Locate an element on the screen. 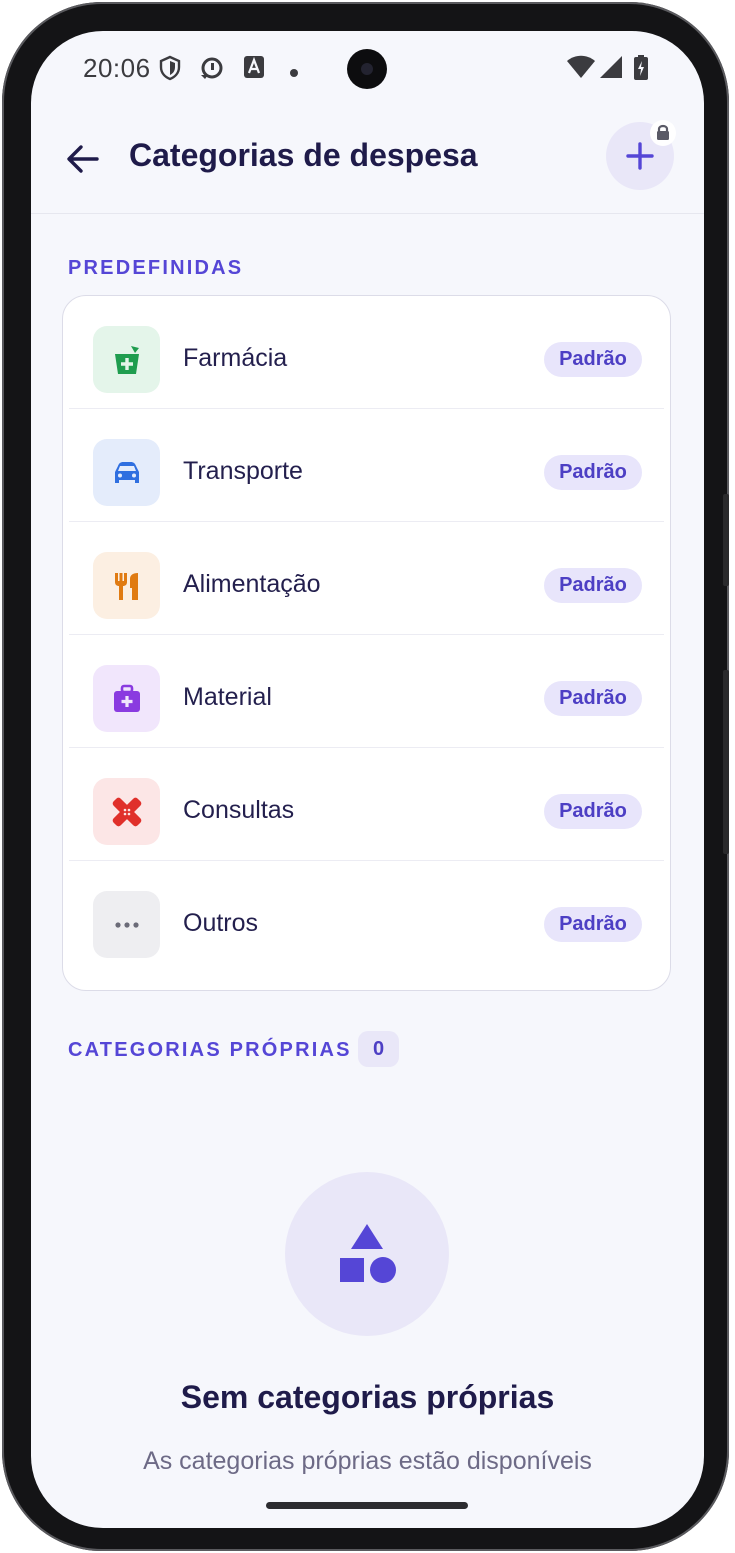 The image size is (735, 1553). lock-icon is located at coordinates (663, 132).